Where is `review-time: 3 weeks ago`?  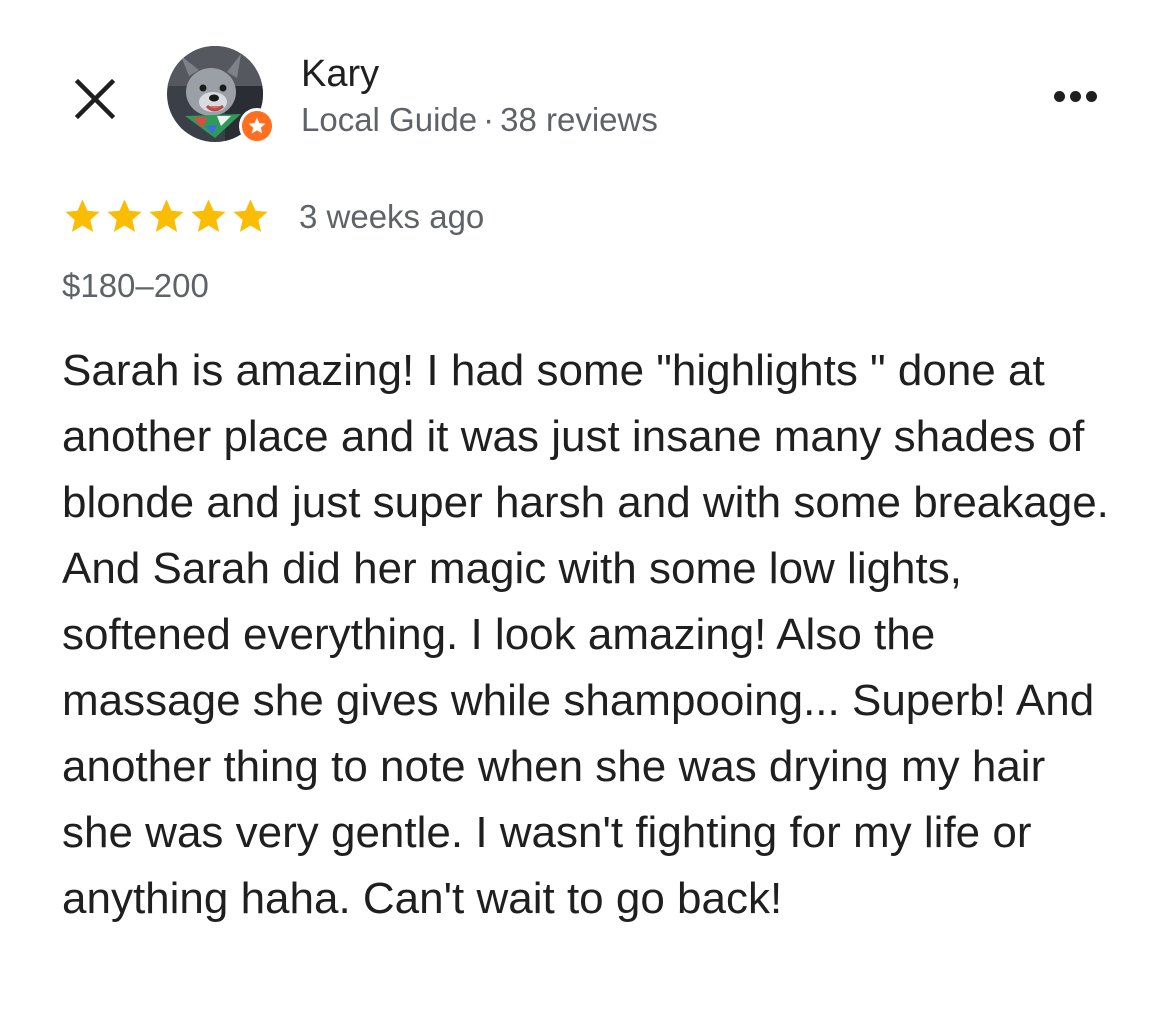 review-time: 3 weeks ago is located at coordinates (392, 216).